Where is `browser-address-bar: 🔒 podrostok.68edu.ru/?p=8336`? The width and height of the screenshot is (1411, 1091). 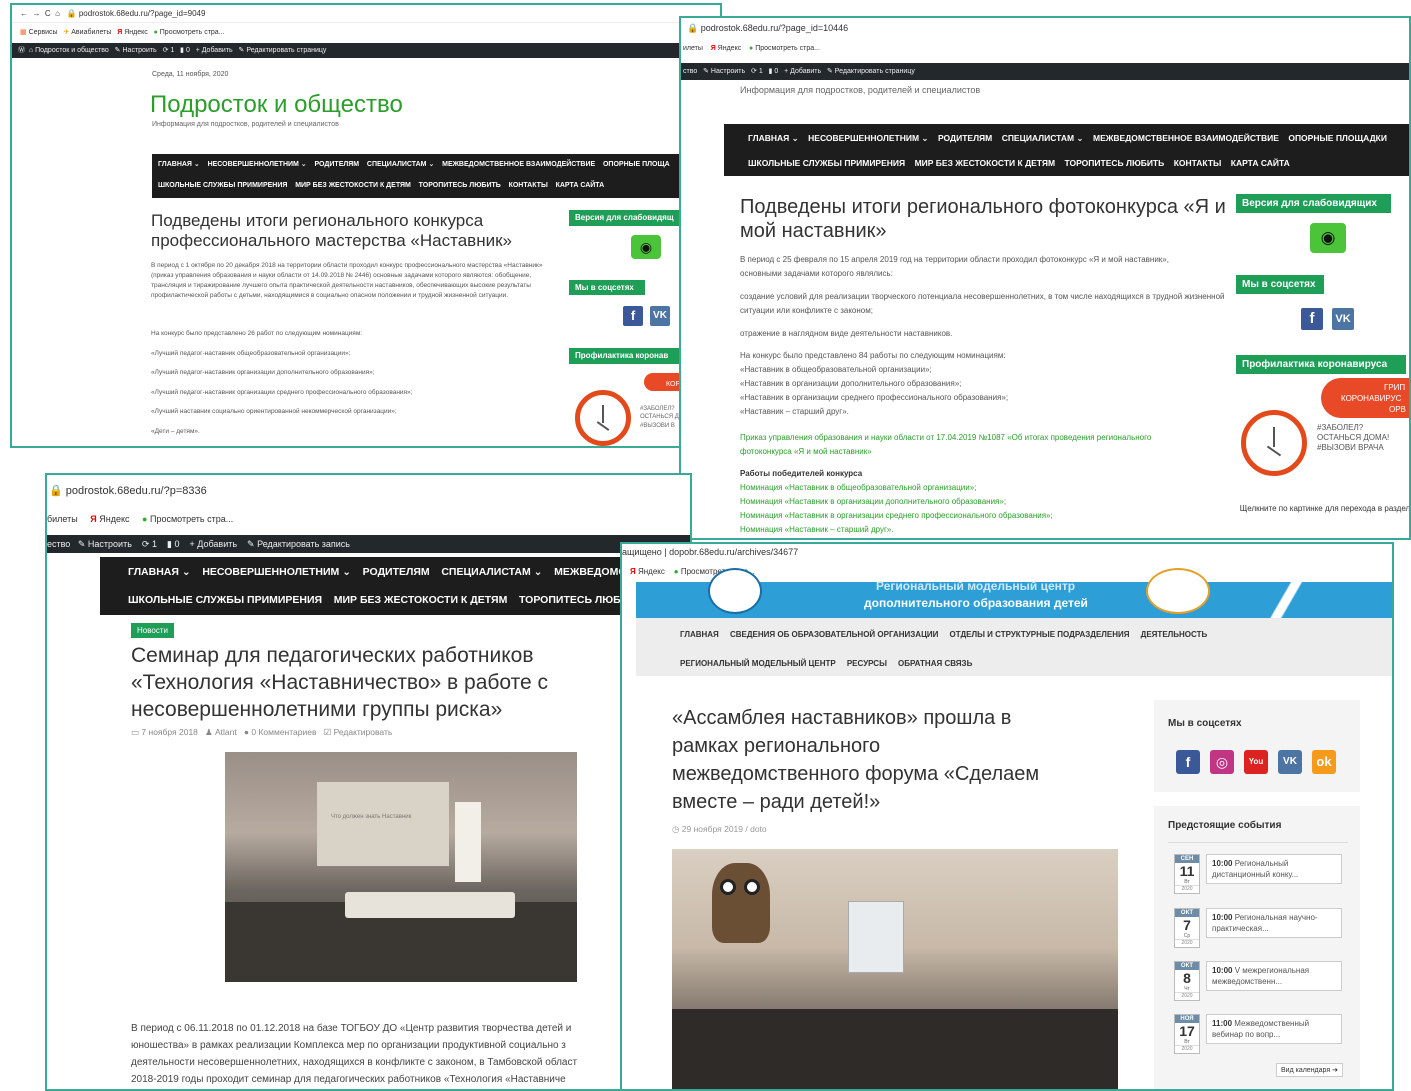
browser-address-bar: 🔒 podrostok.68edu.ru/?p=8336 is located at coordinates (368, 491).